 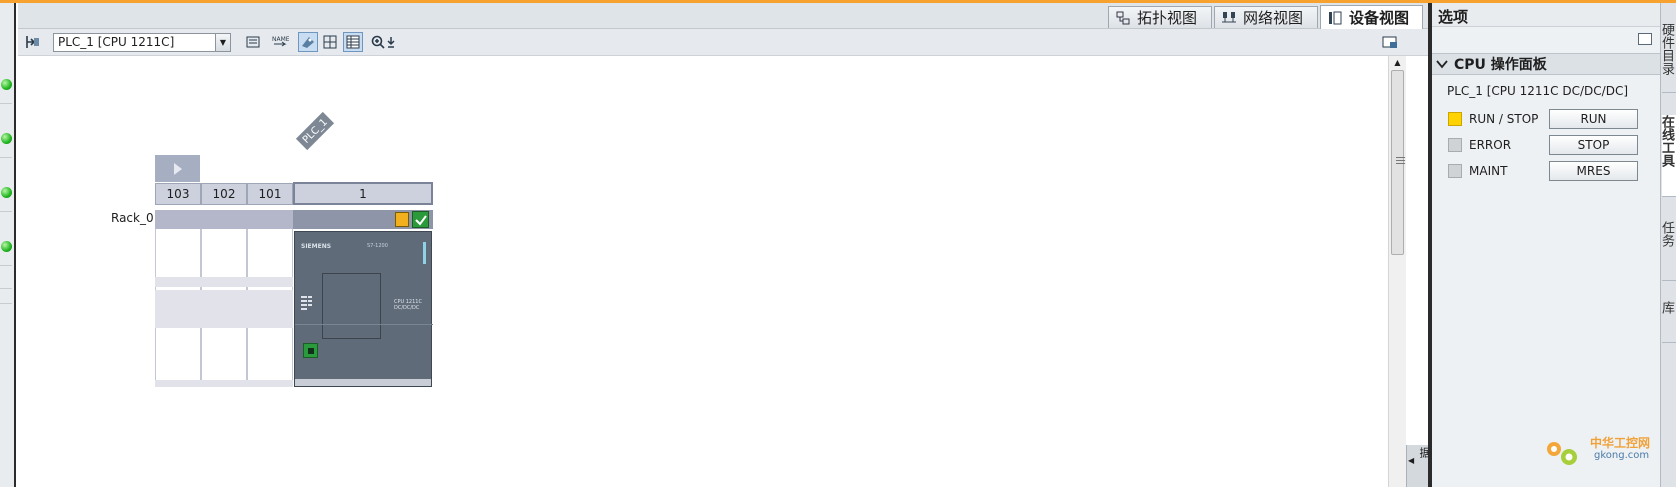 What do you see at coordinates (1411, 460) in the screenshot?
I see `collapse-arrow-icon: ◀` at bounding box center [1411, 460].